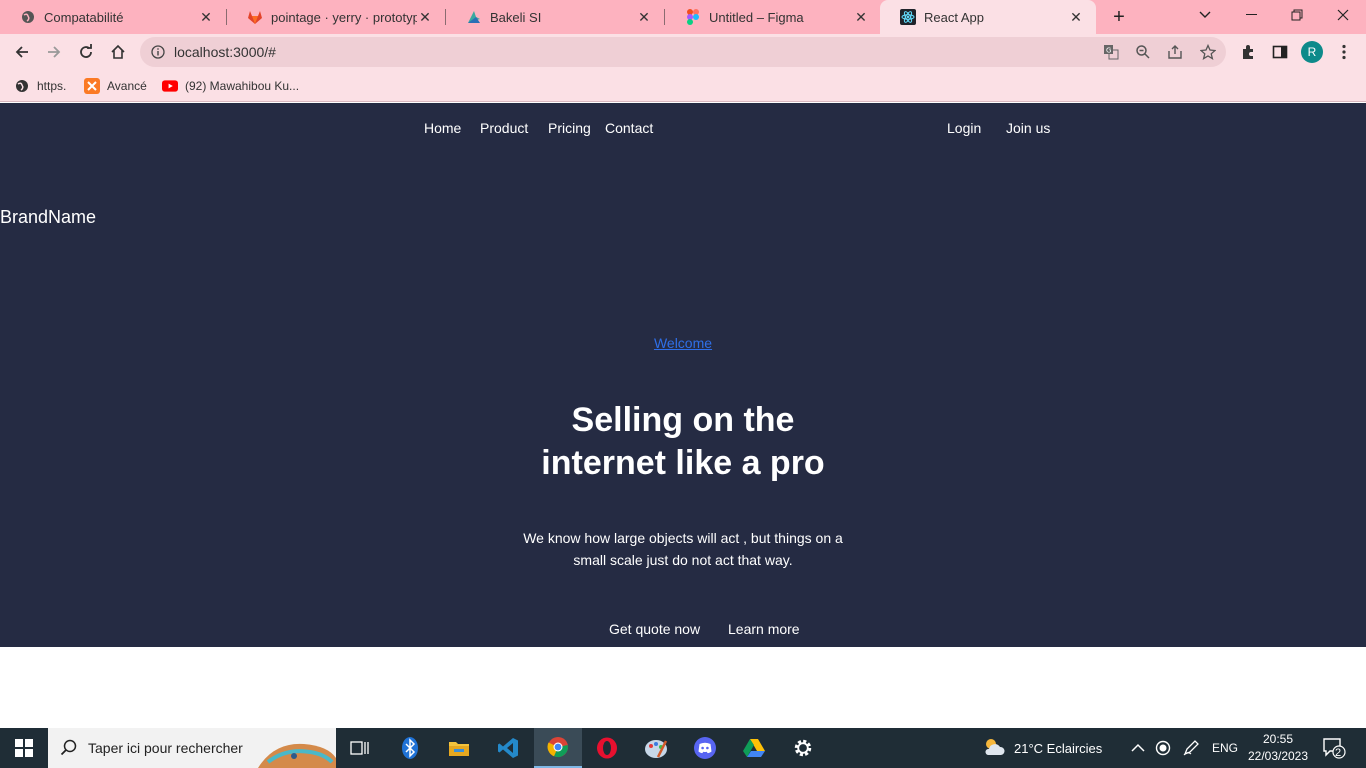 This screenshot has width=1366, height=768. What do you see at coordinates (516, 17) in the screenshot?
I see `tab-title: Bakeli SI` at bounding box center [516, 17].